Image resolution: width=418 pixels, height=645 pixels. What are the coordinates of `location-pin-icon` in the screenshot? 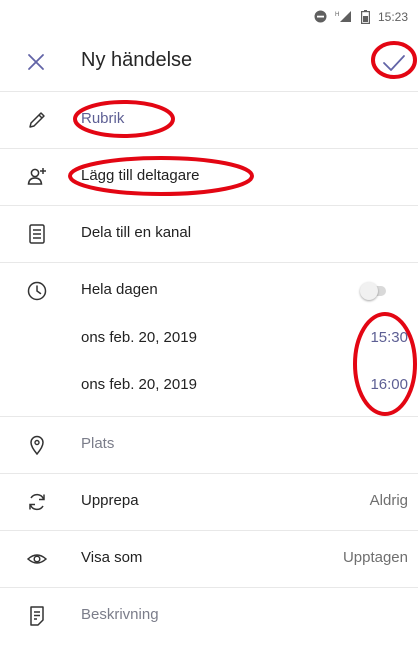 It's located at (37, 445).